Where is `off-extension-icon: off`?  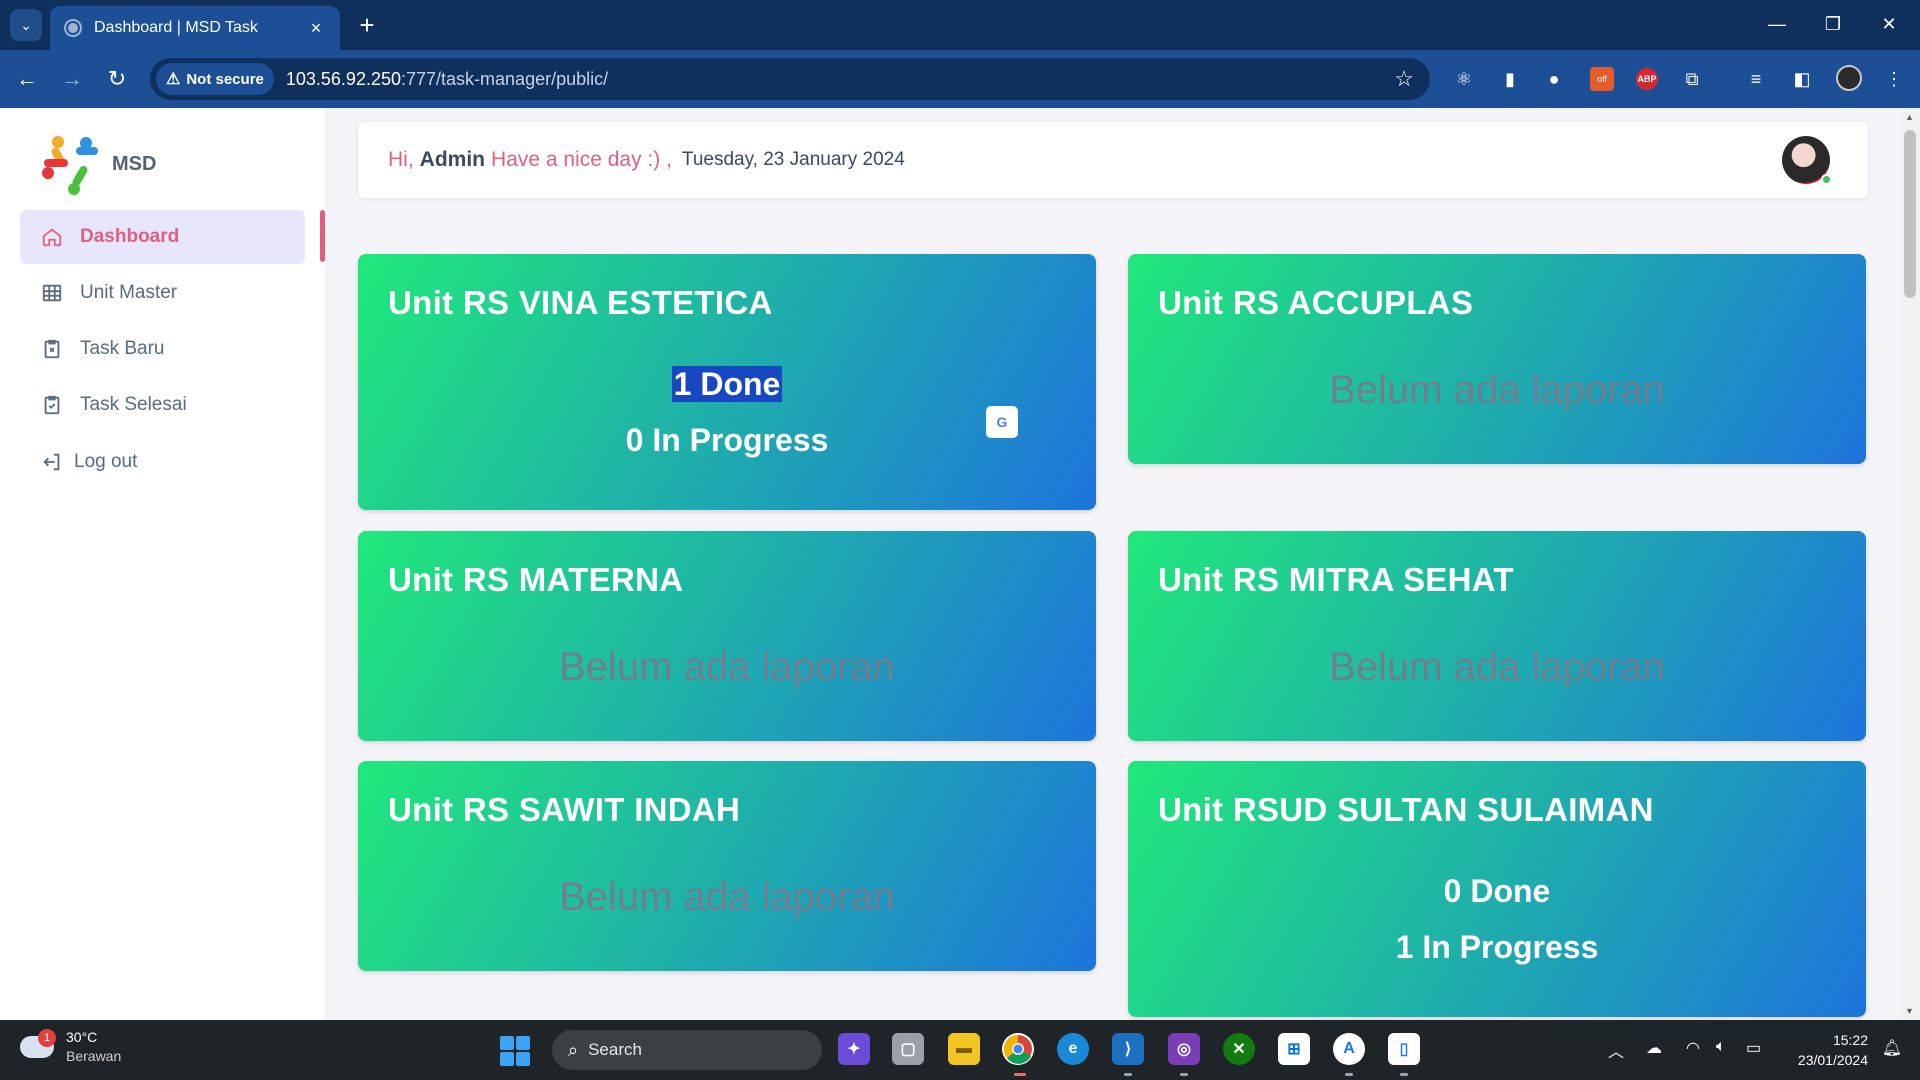
off-extension-icon: off is located at coordinates (1602, 79).